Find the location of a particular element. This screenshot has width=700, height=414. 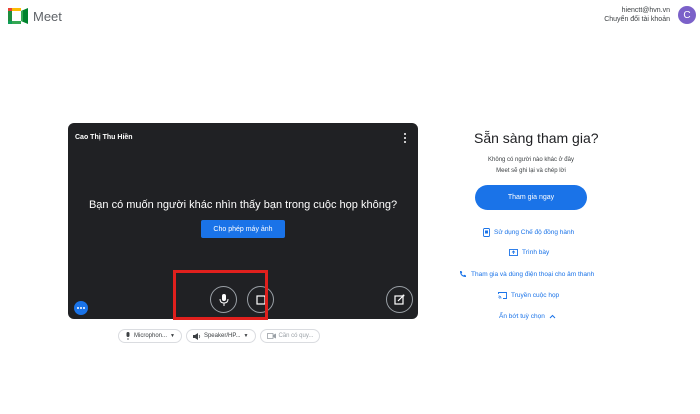

phone-audio-label: Tham gia và dùng điện thoại cho âm thanh is located at coordinates (533, 274).